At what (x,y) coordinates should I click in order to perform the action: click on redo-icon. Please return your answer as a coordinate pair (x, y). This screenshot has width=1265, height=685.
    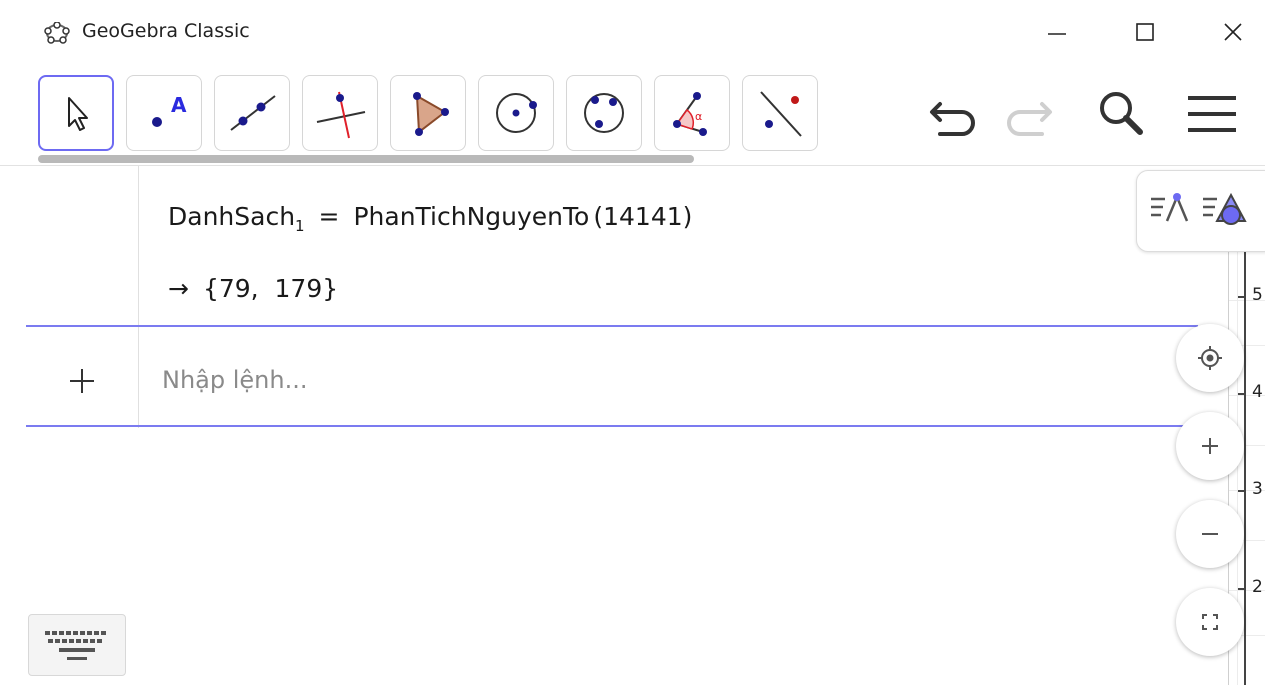
    Looking at the image, I should click on (1029, 119).